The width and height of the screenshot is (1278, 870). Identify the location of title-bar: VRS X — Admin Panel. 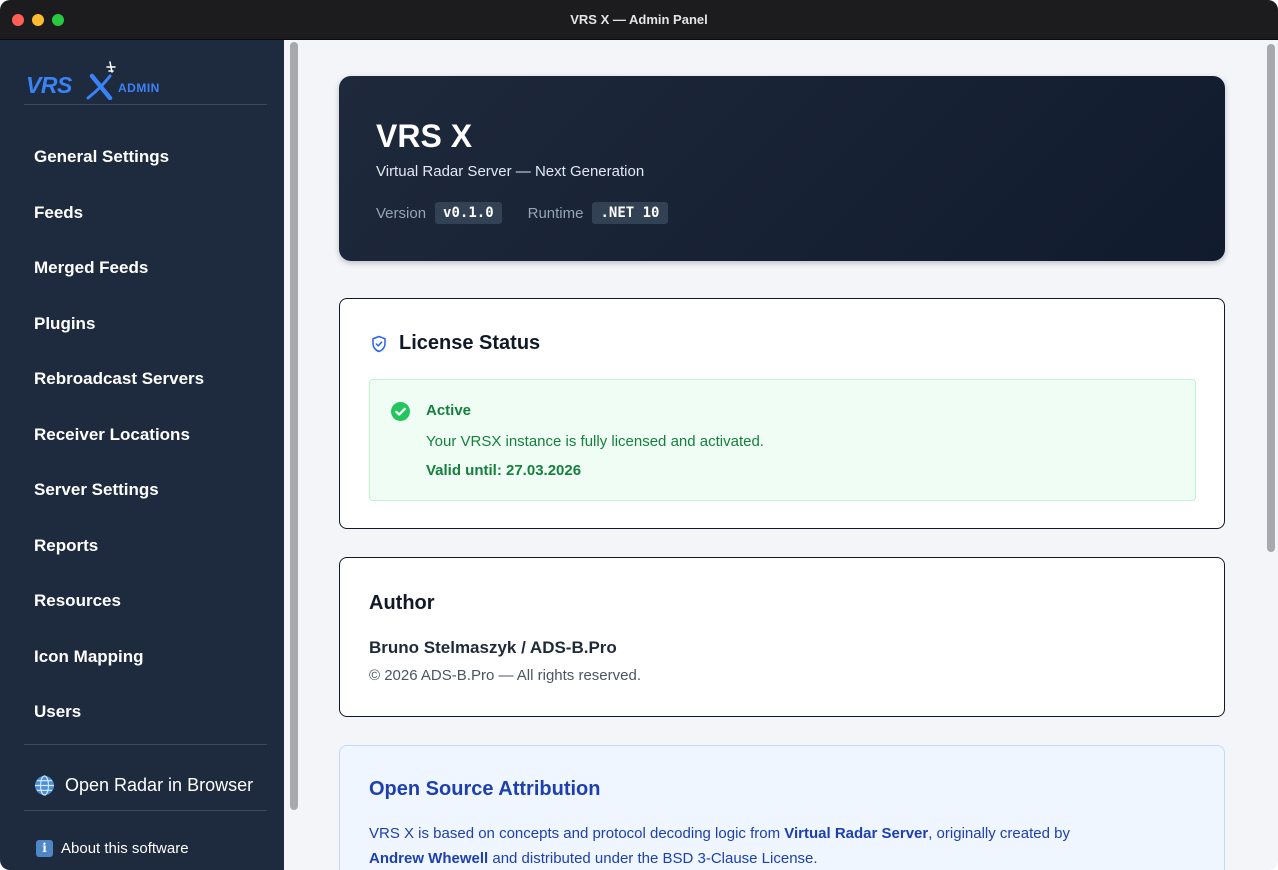
(639, 20).